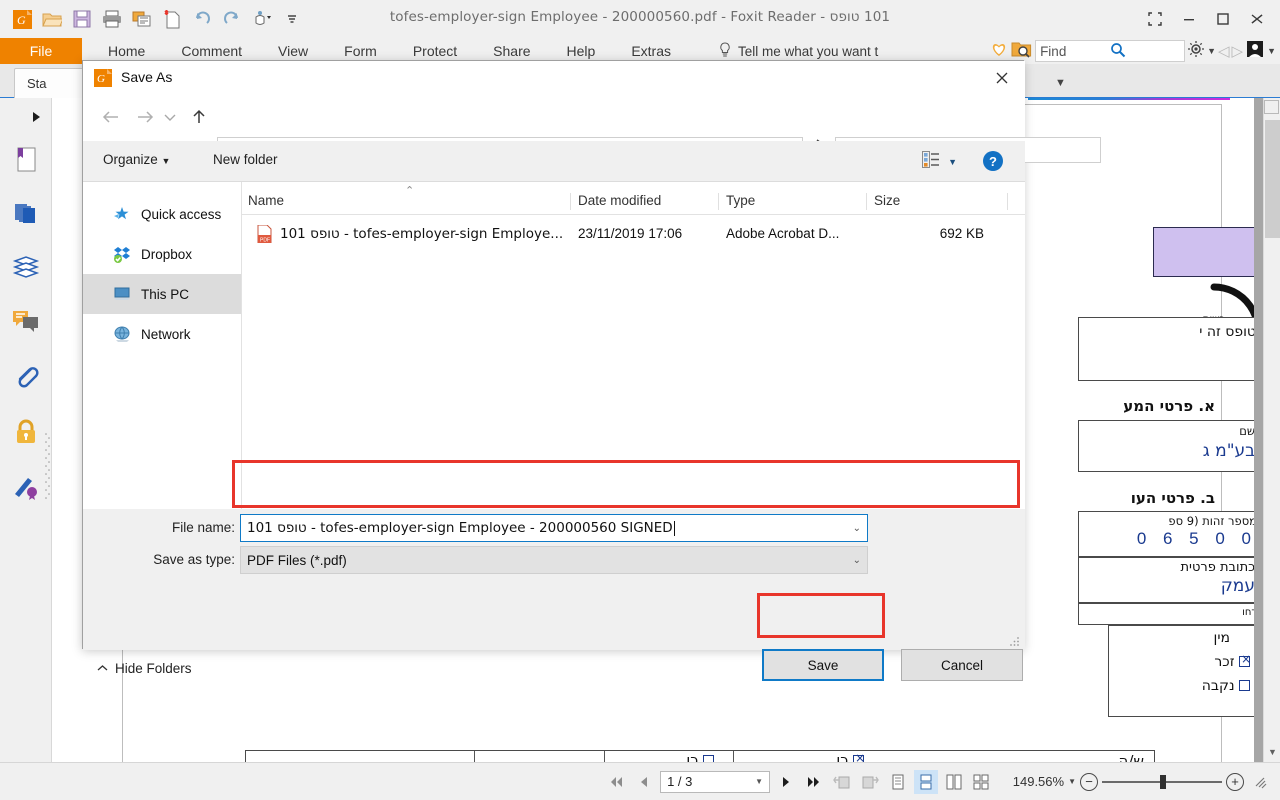 The image size is (1280, 800). I want to click on digital-signature-icon, so click(26, 486).